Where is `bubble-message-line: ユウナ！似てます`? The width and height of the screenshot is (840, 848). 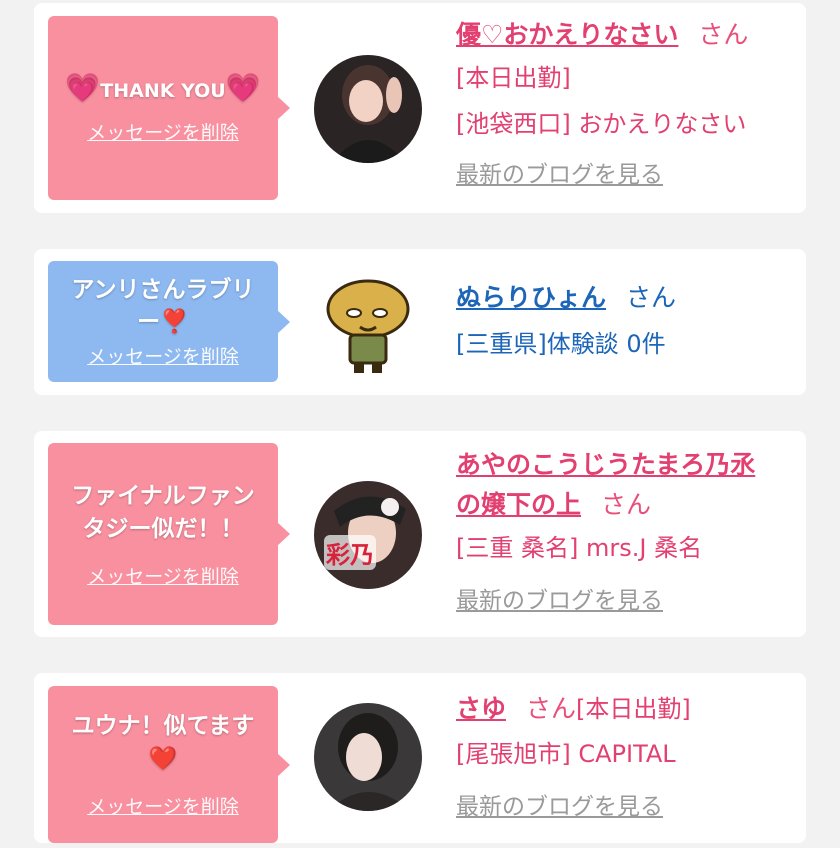 bubble-message-line: ユウナ！似てます is located at coordinates (163, 726).